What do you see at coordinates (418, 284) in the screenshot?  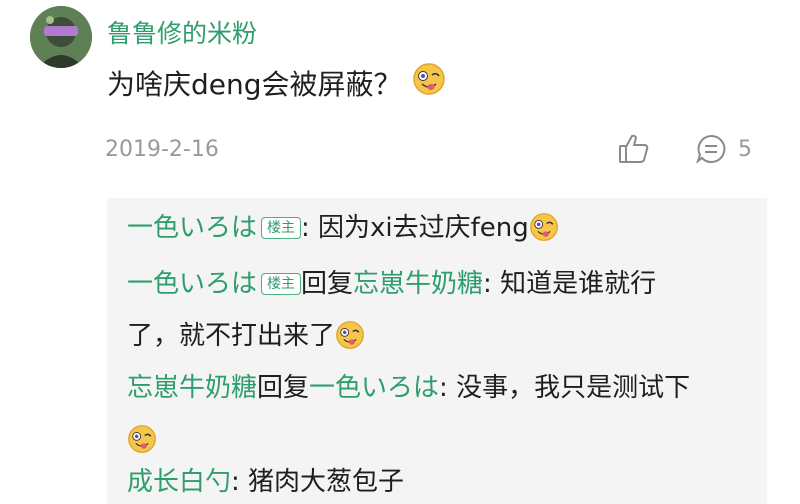 I see `reply-target: 忘崽牛奶糖` at bounding box center [418, 284].